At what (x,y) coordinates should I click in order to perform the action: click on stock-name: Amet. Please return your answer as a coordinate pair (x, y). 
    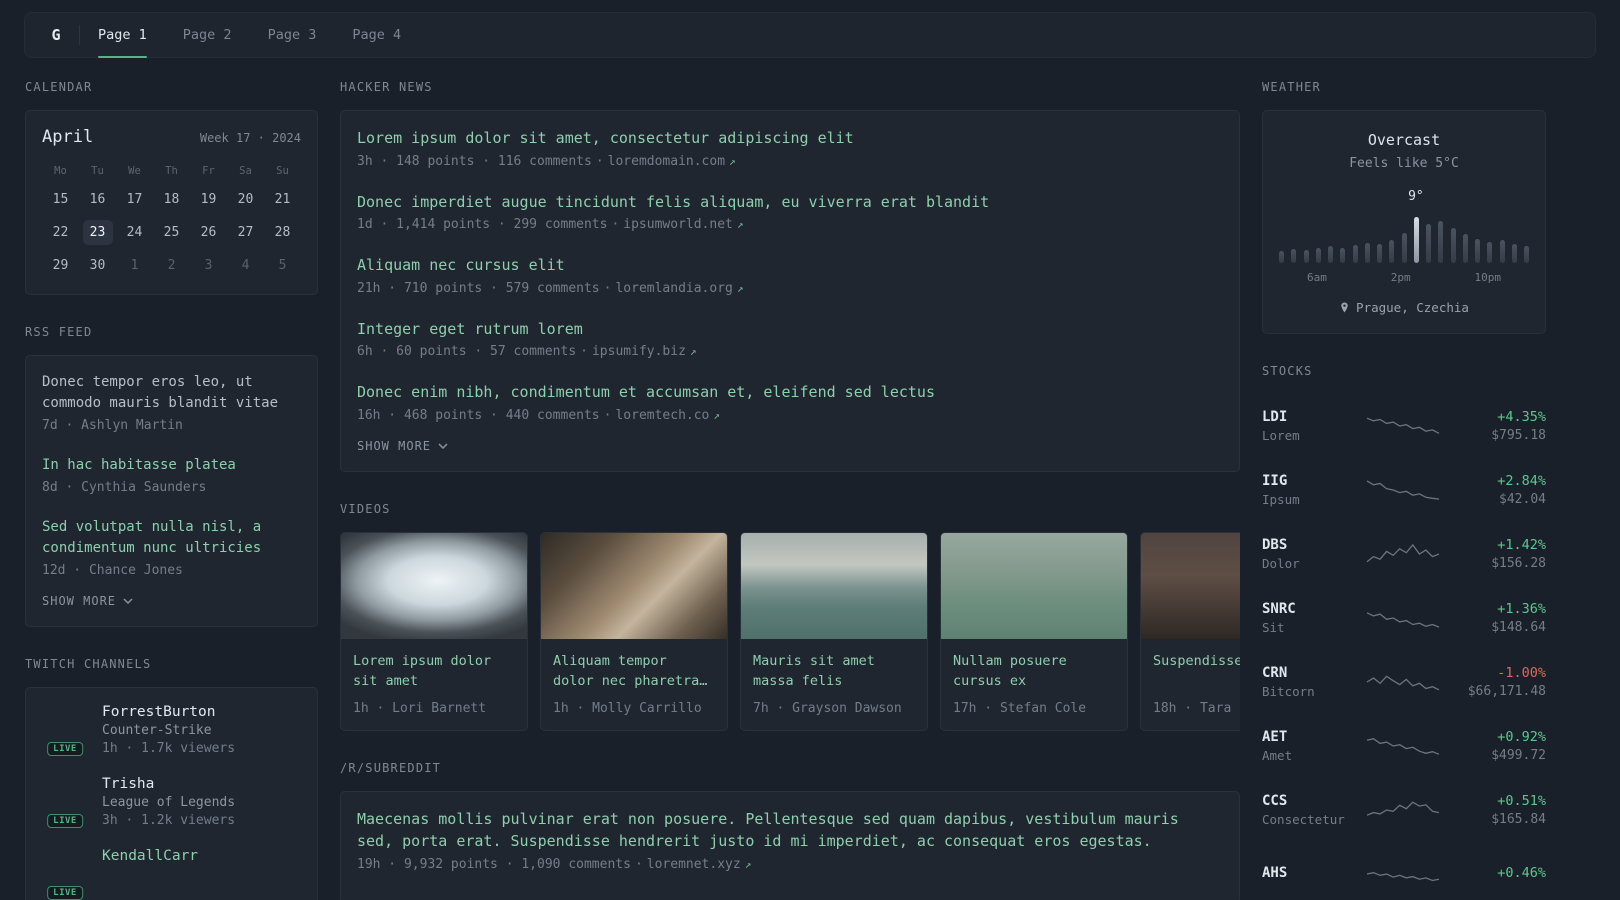
    Looking at the image, I should click on (1277, 755).